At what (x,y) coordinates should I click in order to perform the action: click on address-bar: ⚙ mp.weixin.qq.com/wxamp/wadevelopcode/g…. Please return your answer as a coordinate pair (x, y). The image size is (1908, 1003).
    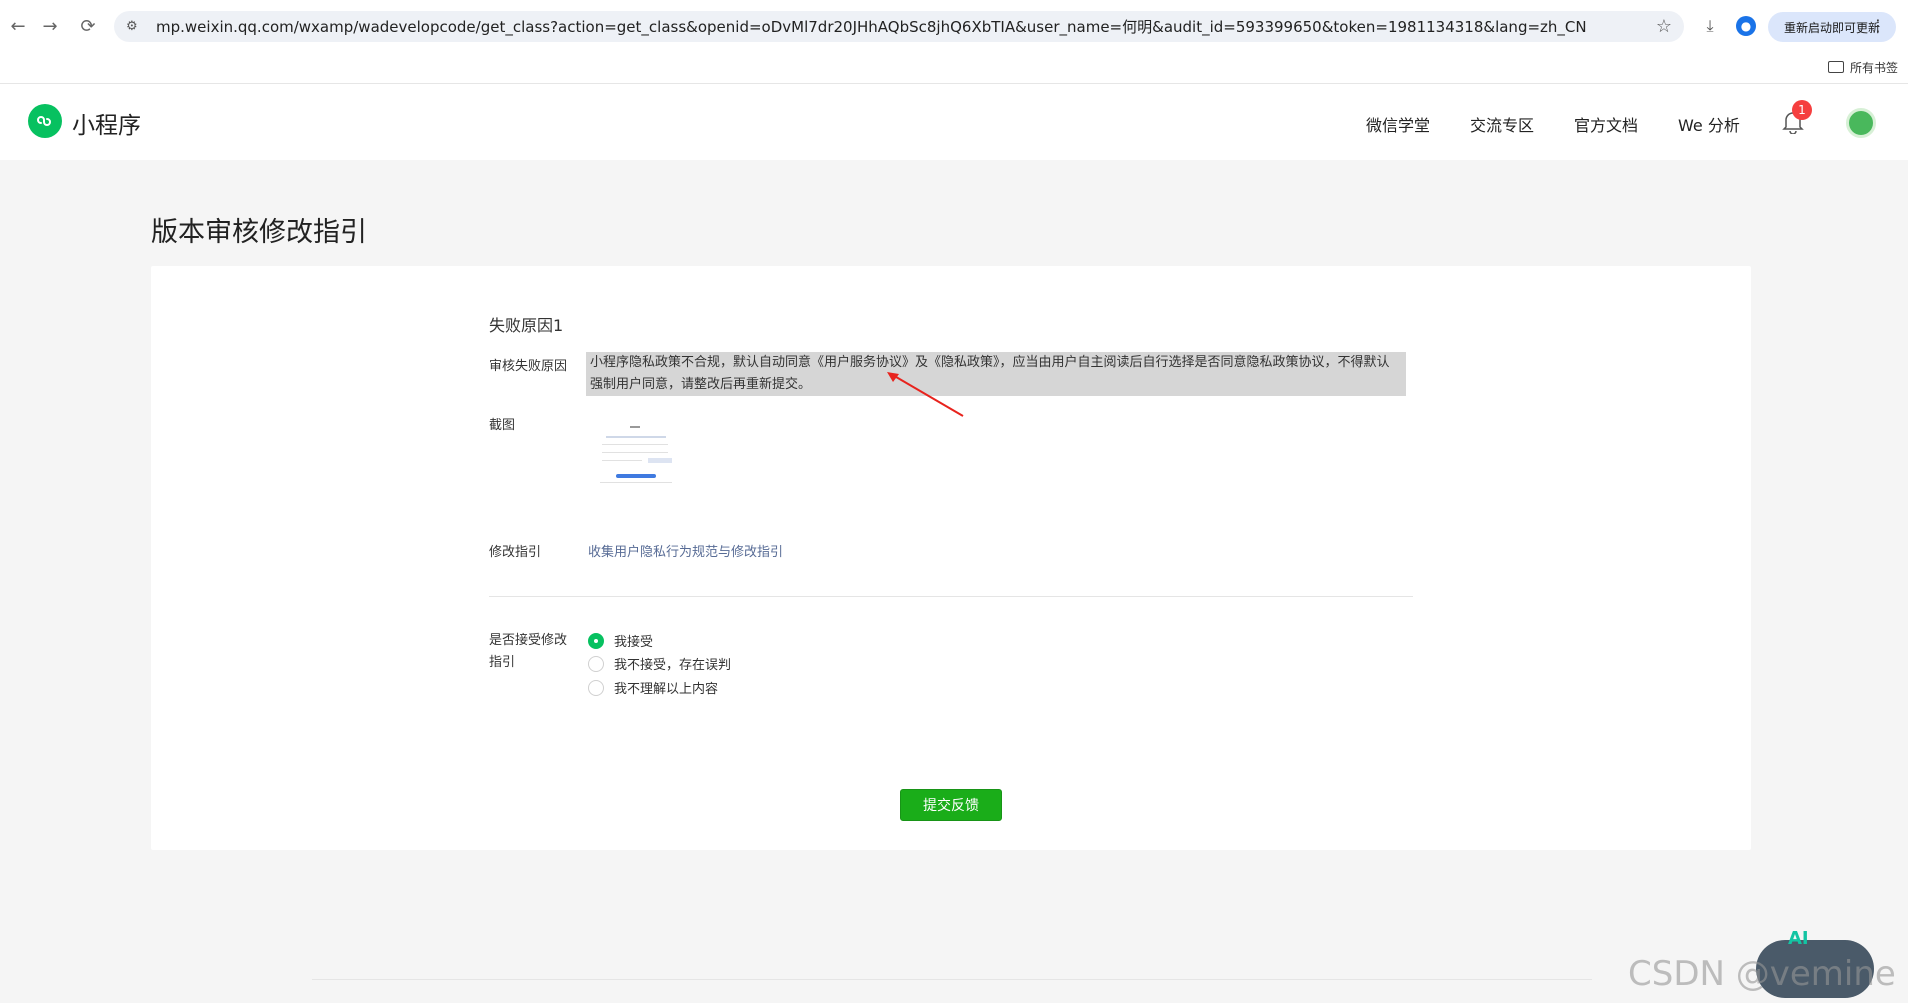
    Looking at the image, I should click on (899, 26).